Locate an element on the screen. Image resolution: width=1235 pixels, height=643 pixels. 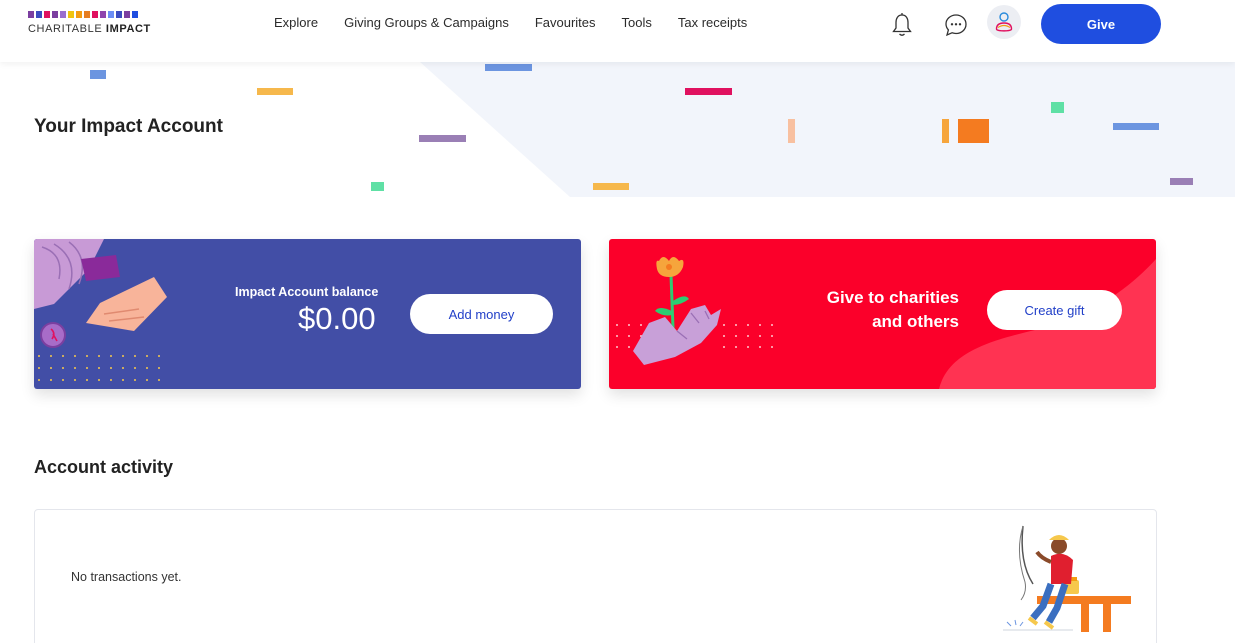
hand-with-flower-illustration is located at coordinates (677, 311).